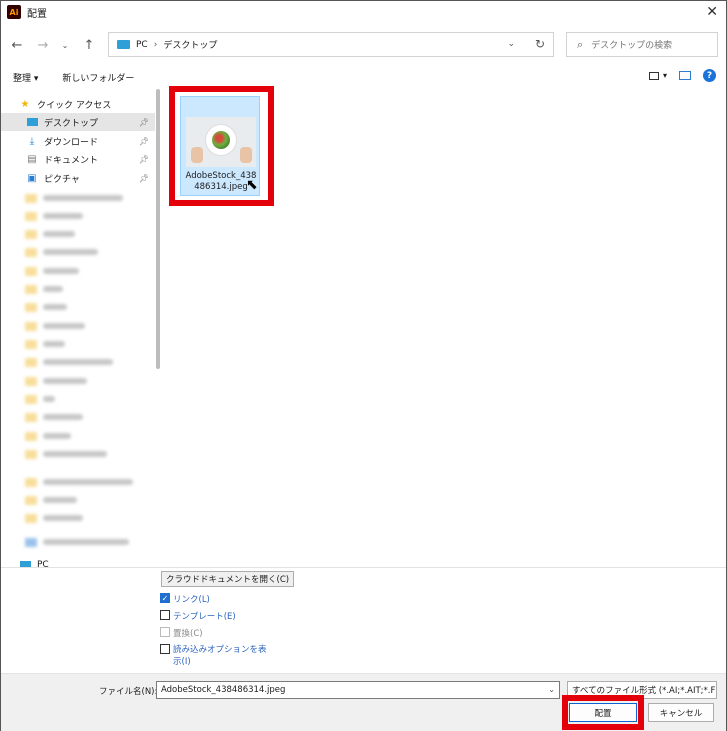 Image resolution: width=727 pixels, height=731 pixels. Describe the element at coordinates (551, 689) in the screenshot. I see `filename-dropdown-icon: ⌄` at that location.